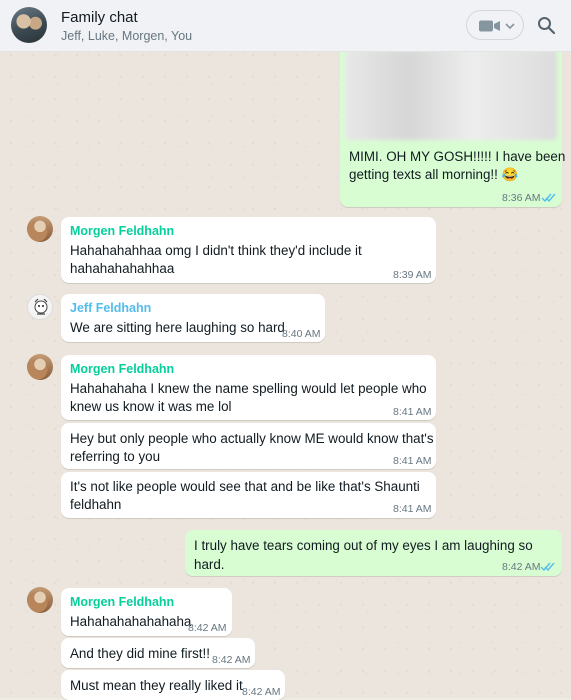  I want to click on message-bubble-incoming: Must mean they really liked it 8:42 AM, so click(173, 685).